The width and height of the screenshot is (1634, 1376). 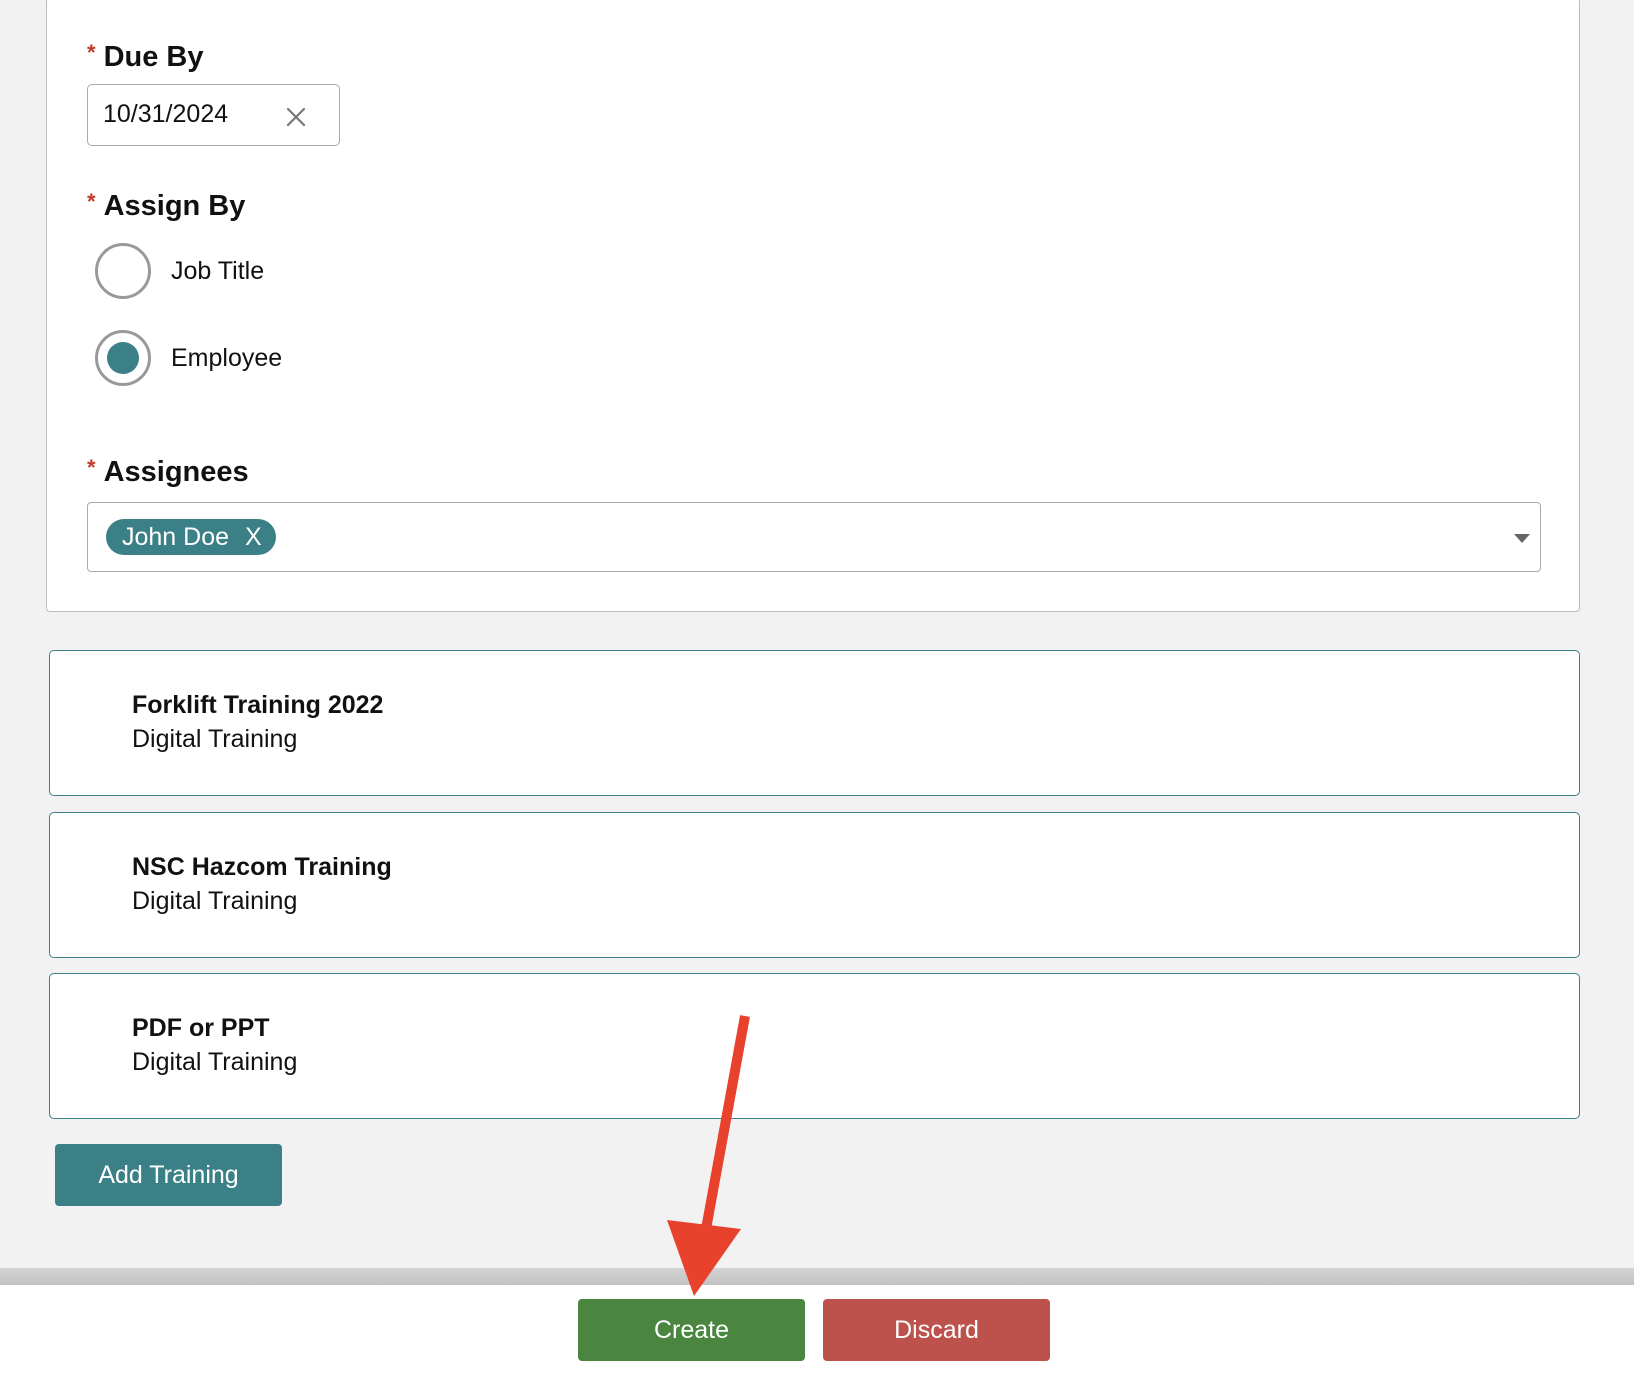 I want to click on assign-by-label-text: Assign By, so click(x=174, y=206).